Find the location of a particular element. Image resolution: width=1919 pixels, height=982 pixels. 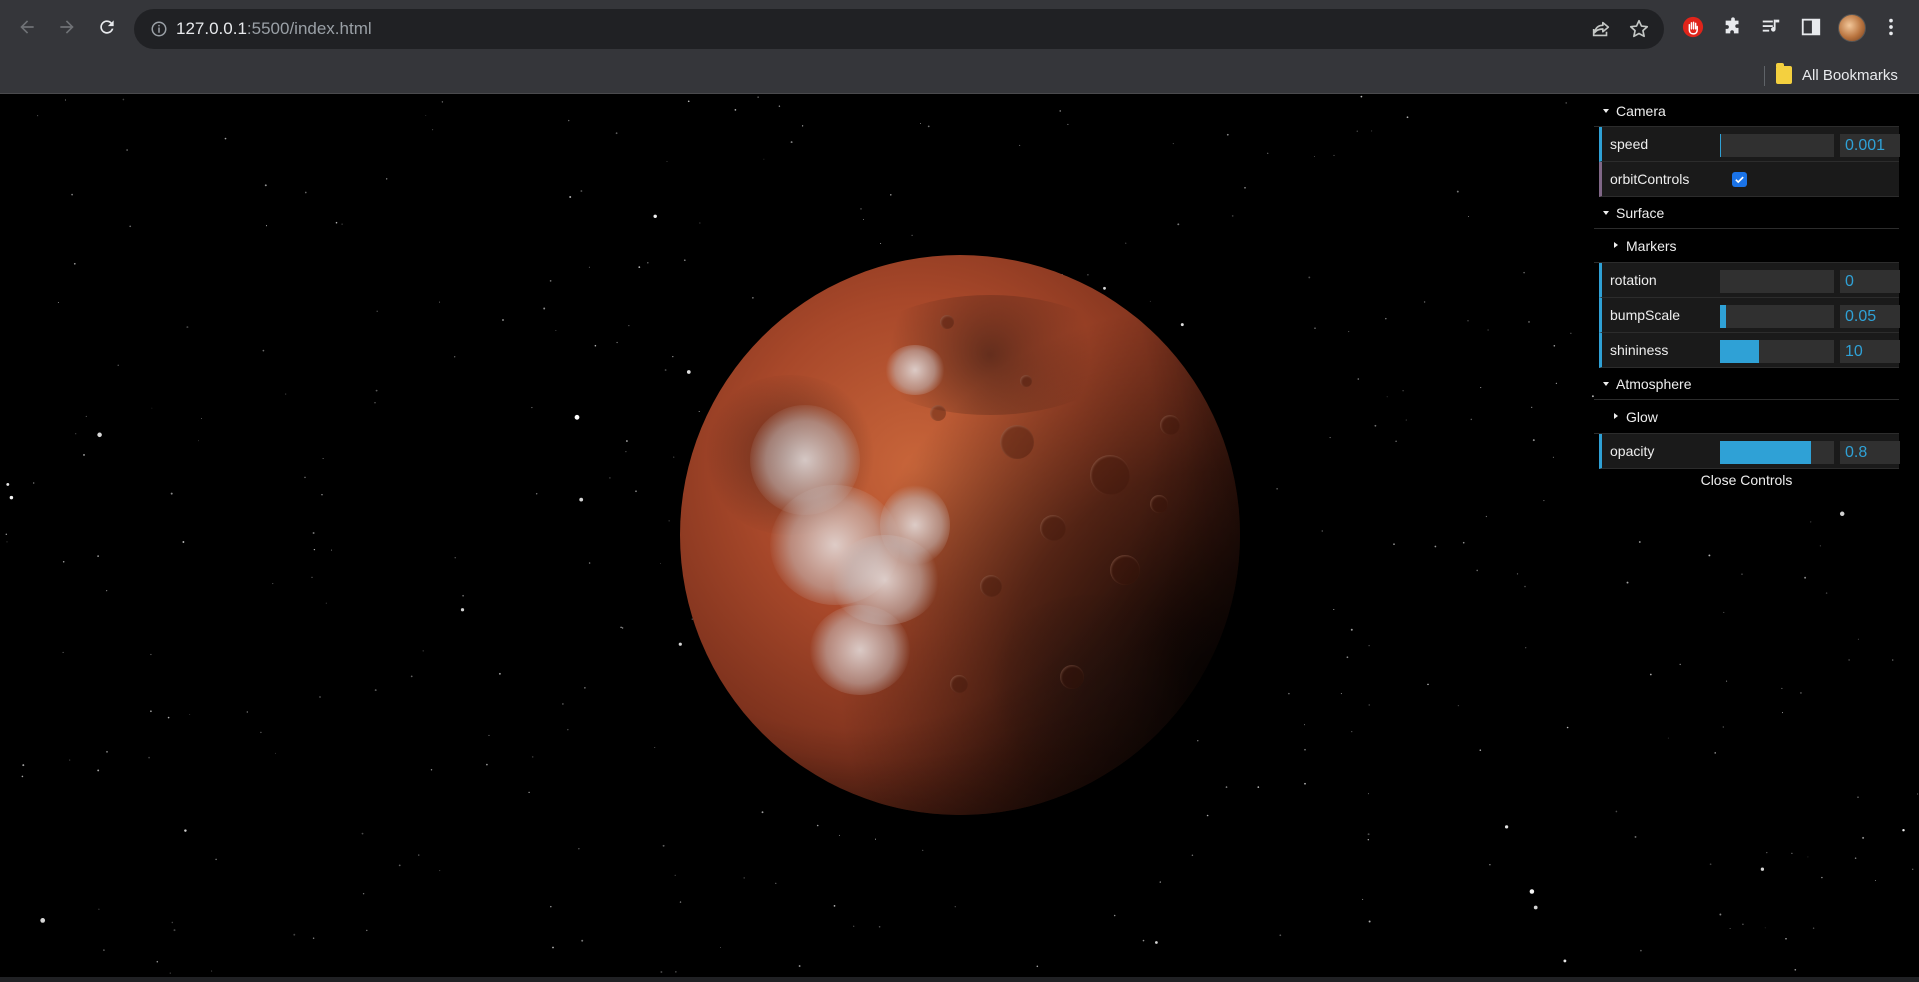

folder-atmosphere: Atmosphere is located at coordinates (1746, 384).